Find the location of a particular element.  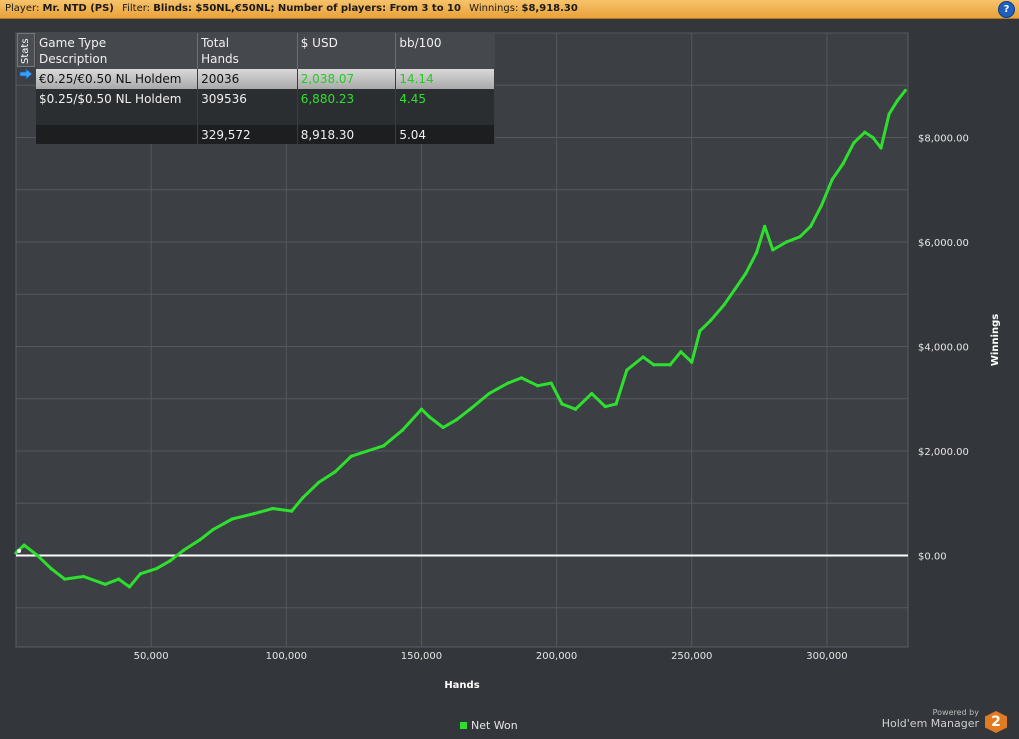

column-header-game-type: Game Type Description is located at coordinates (117, 51).